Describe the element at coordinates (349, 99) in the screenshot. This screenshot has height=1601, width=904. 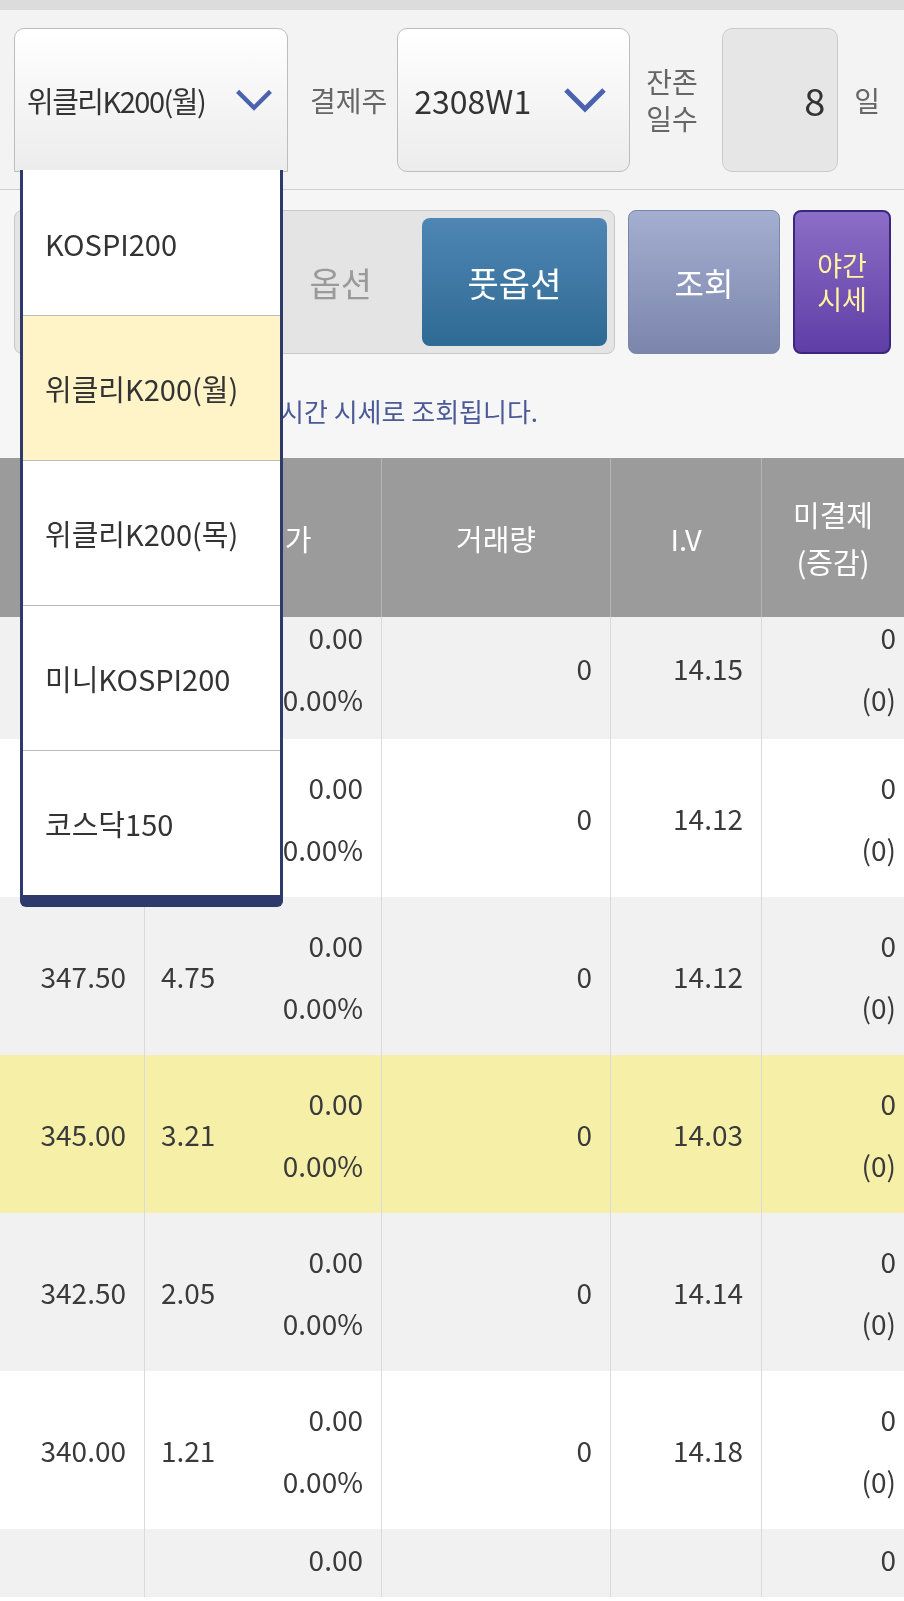
I see `settle-week-label: 결제주` at that location.